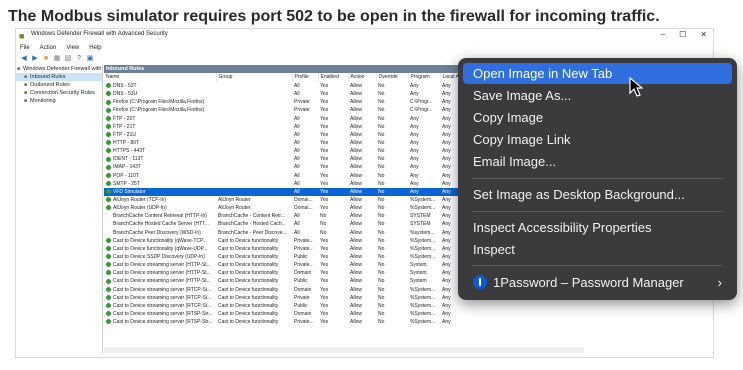 This screenshot has width=743, height=370. Describe the element at coordinates (254, 298) in the screenshot. I see `table-cell-group: Cast to Device functionality` at that location.